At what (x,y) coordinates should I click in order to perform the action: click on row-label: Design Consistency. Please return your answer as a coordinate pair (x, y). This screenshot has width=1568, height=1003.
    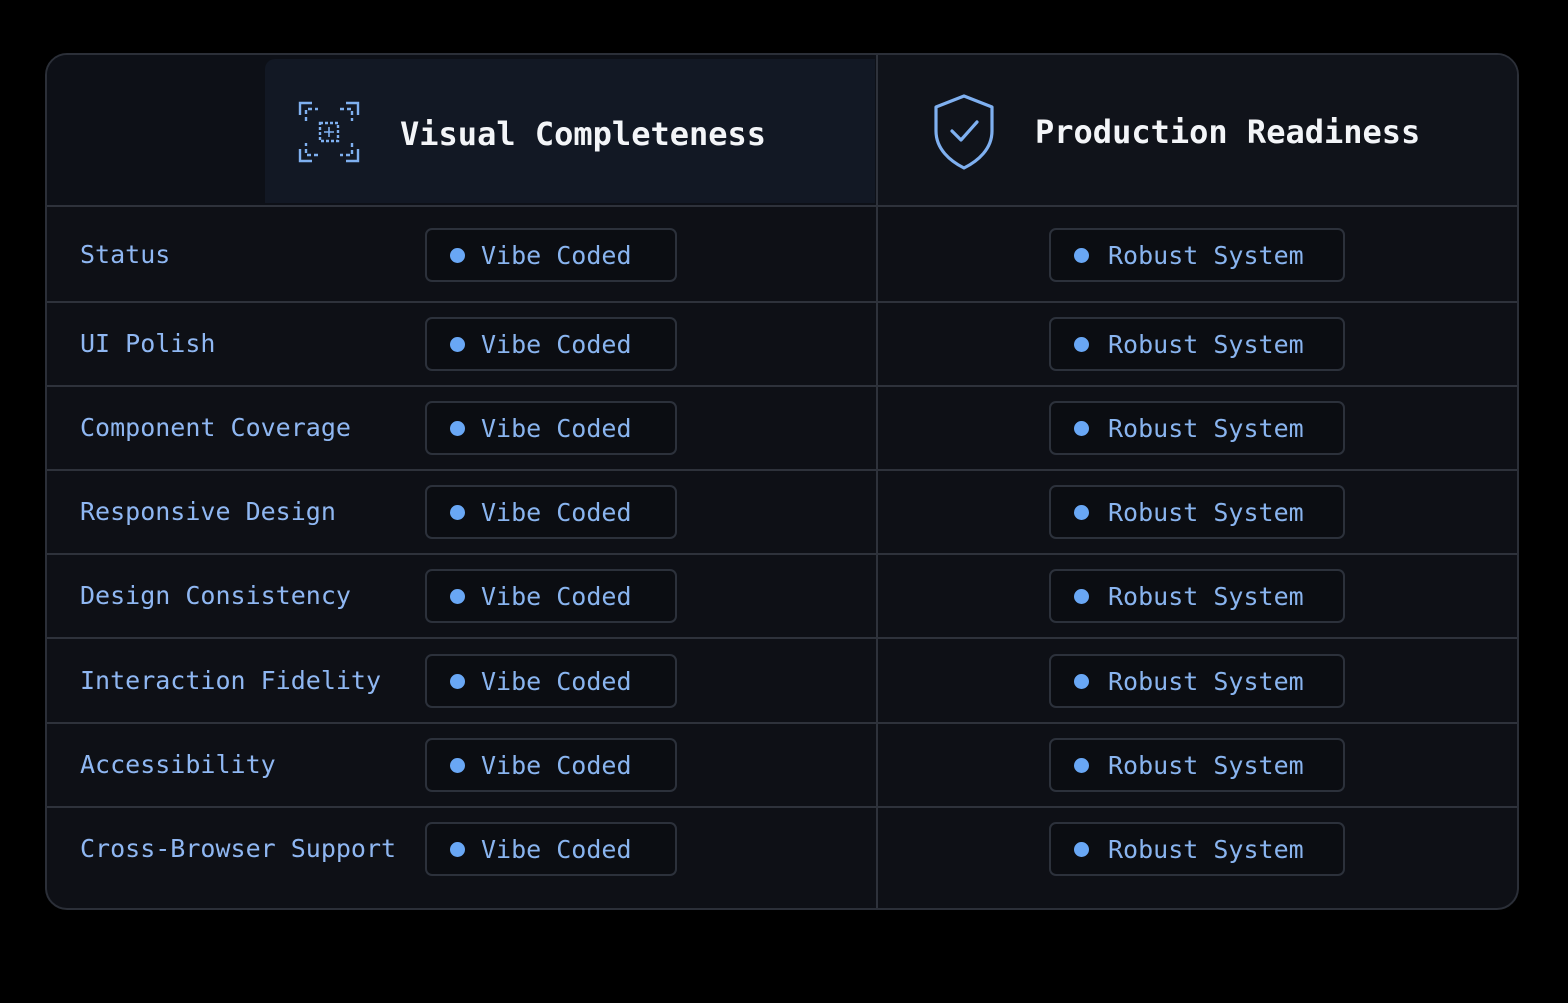
    Looking at the image, I should click on (215, 595).